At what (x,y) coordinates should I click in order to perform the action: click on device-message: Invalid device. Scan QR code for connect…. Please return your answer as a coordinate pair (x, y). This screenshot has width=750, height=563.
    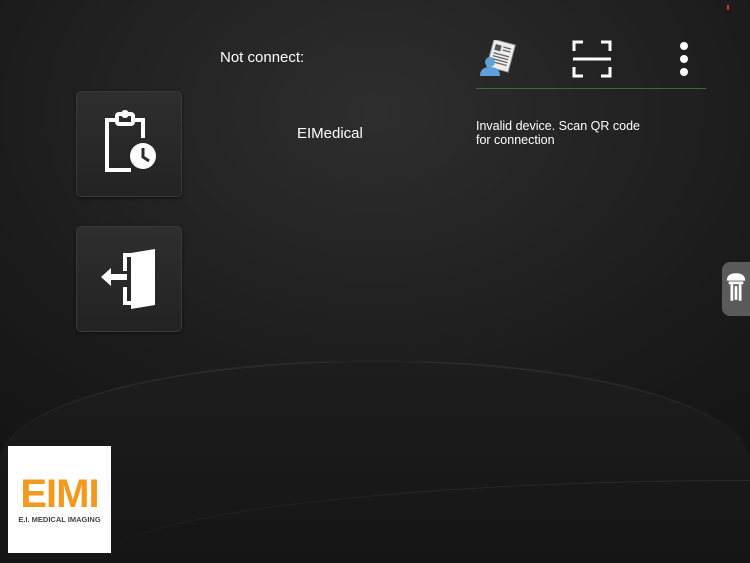
    Looking at the image, I should click on (558, 133).